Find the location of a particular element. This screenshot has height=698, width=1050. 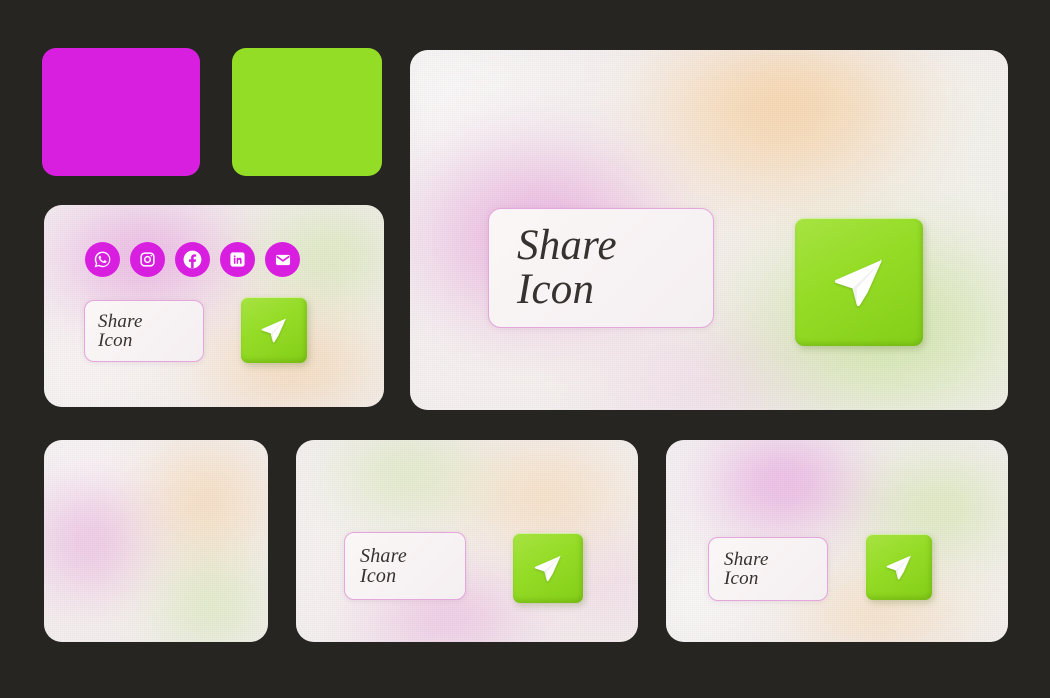

whatsapp-icon is located at coordinates (102, 259).